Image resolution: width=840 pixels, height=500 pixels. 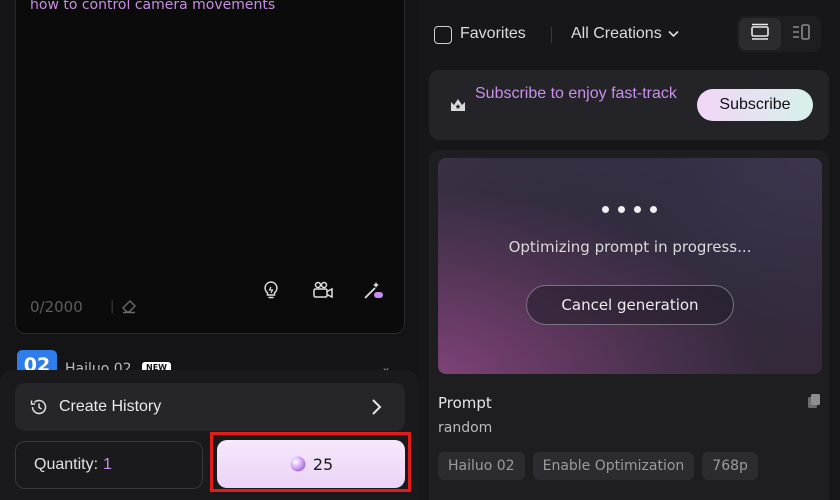 I want to click on tag-list: Hailuo 02 Enable Optimization 768p, so click(x=598, y=466).